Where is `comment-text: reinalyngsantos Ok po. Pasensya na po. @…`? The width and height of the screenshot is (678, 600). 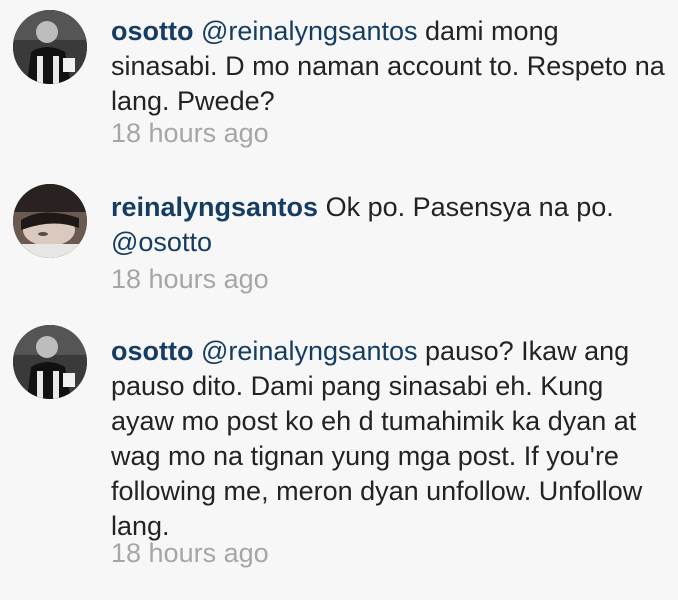
comment-text: reinalyngsantos Ok po. Pasensya na po. @… is located at coordinates (388, 225).